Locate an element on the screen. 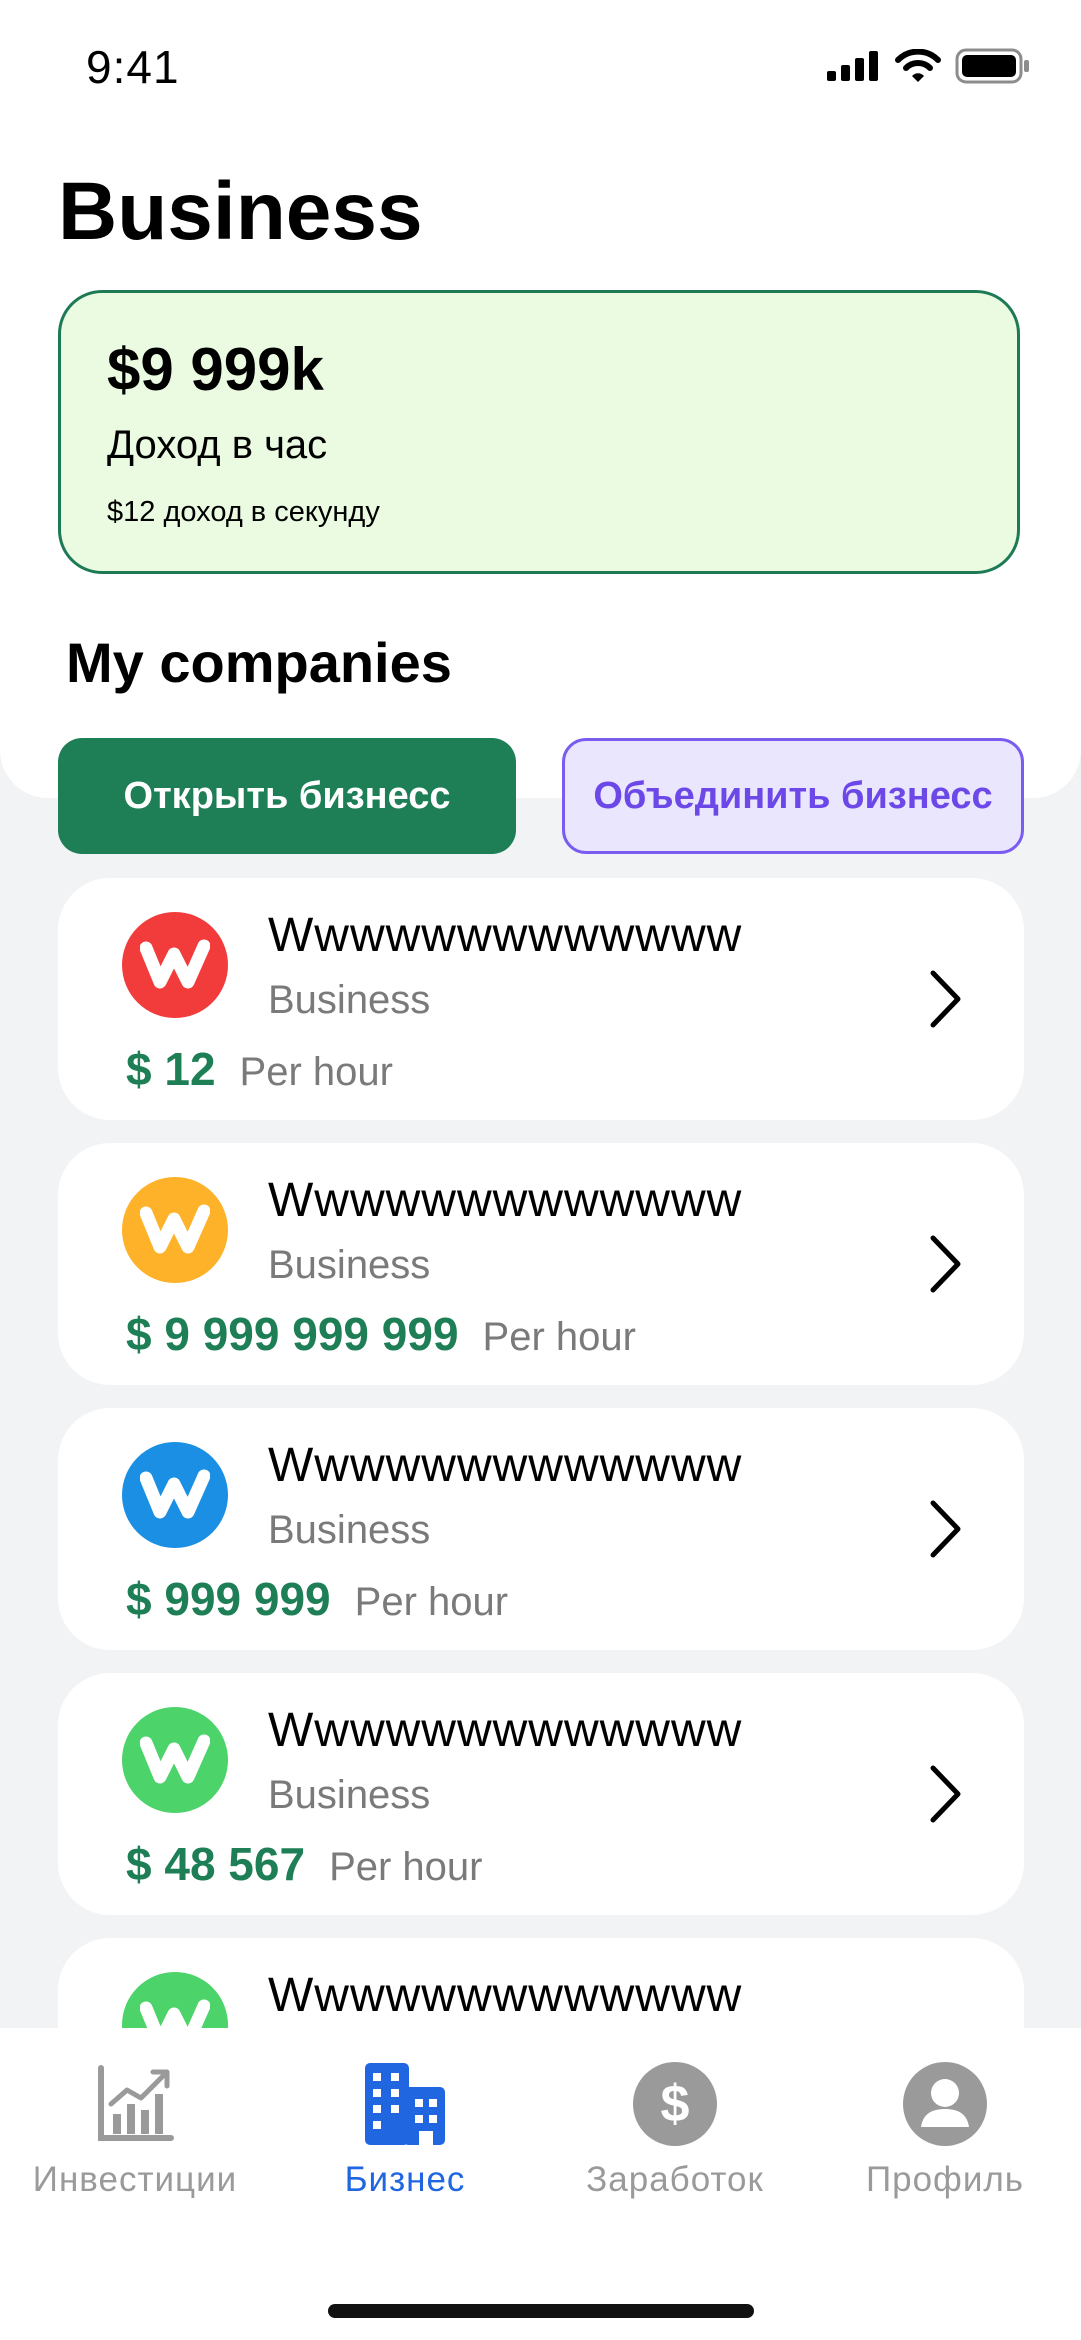 The height and width of the screenshot is (2340, 1081). tab-earnings: $ Заработок is located at coordinates (675, 2118).